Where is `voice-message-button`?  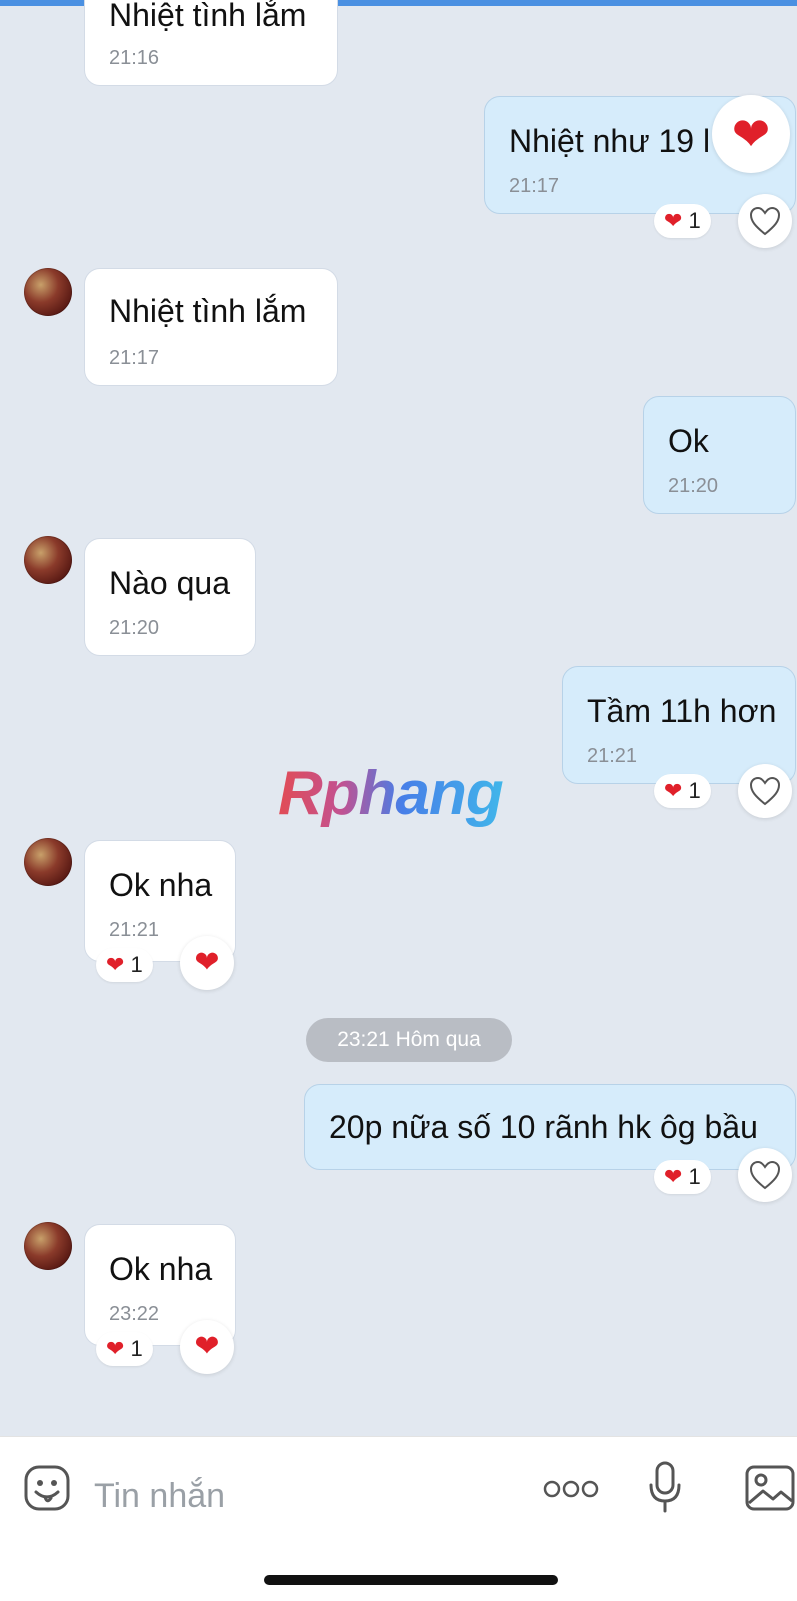 voice-message-button is located at coordinates (665, 1487).